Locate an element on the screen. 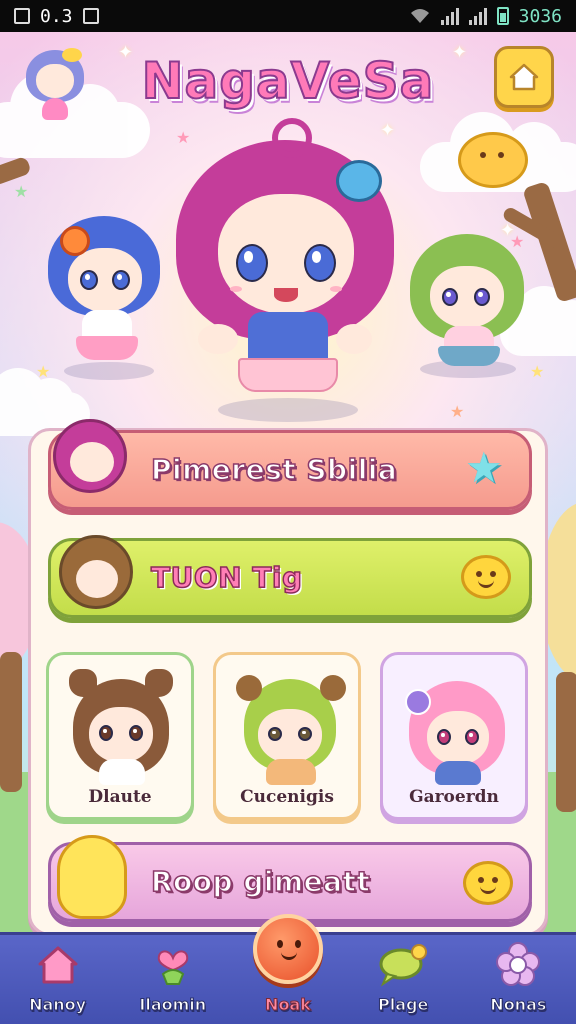  sparkle-icon: ✦ is located at coordinates (126, 52).